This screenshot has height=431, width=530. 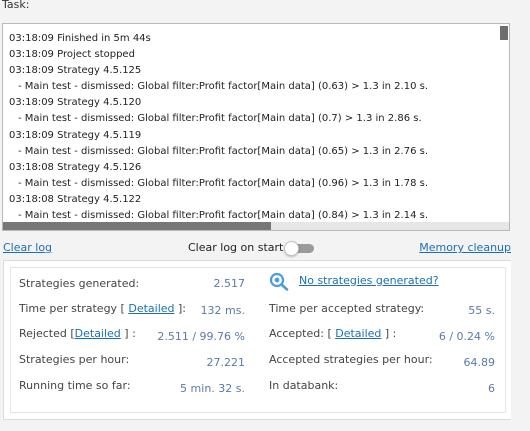 I want to click on accepted-value: 6 / 0.24 %, so click(x=466, y=336).